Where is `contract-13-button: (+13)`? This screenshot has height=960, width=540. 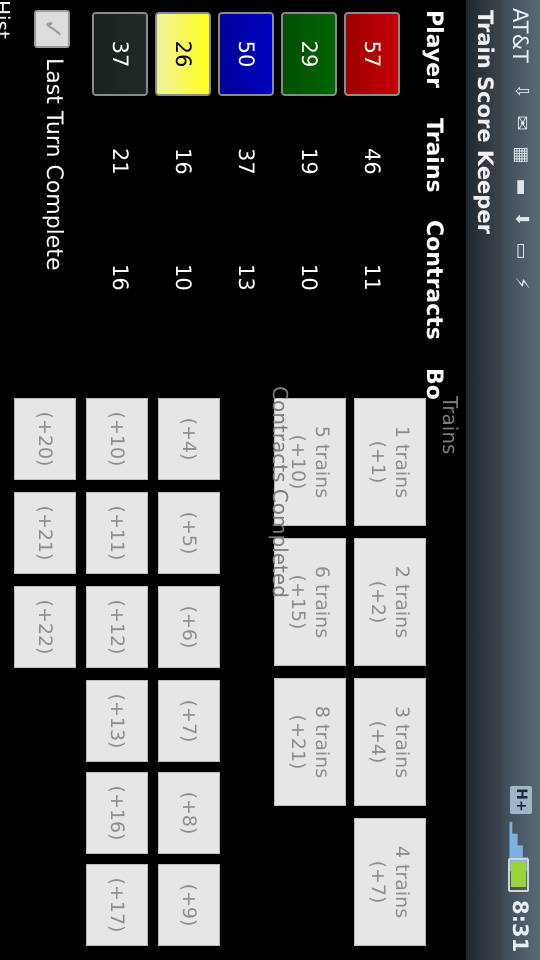 contract-13-button: (+13) is located at coordinates (117, 721).